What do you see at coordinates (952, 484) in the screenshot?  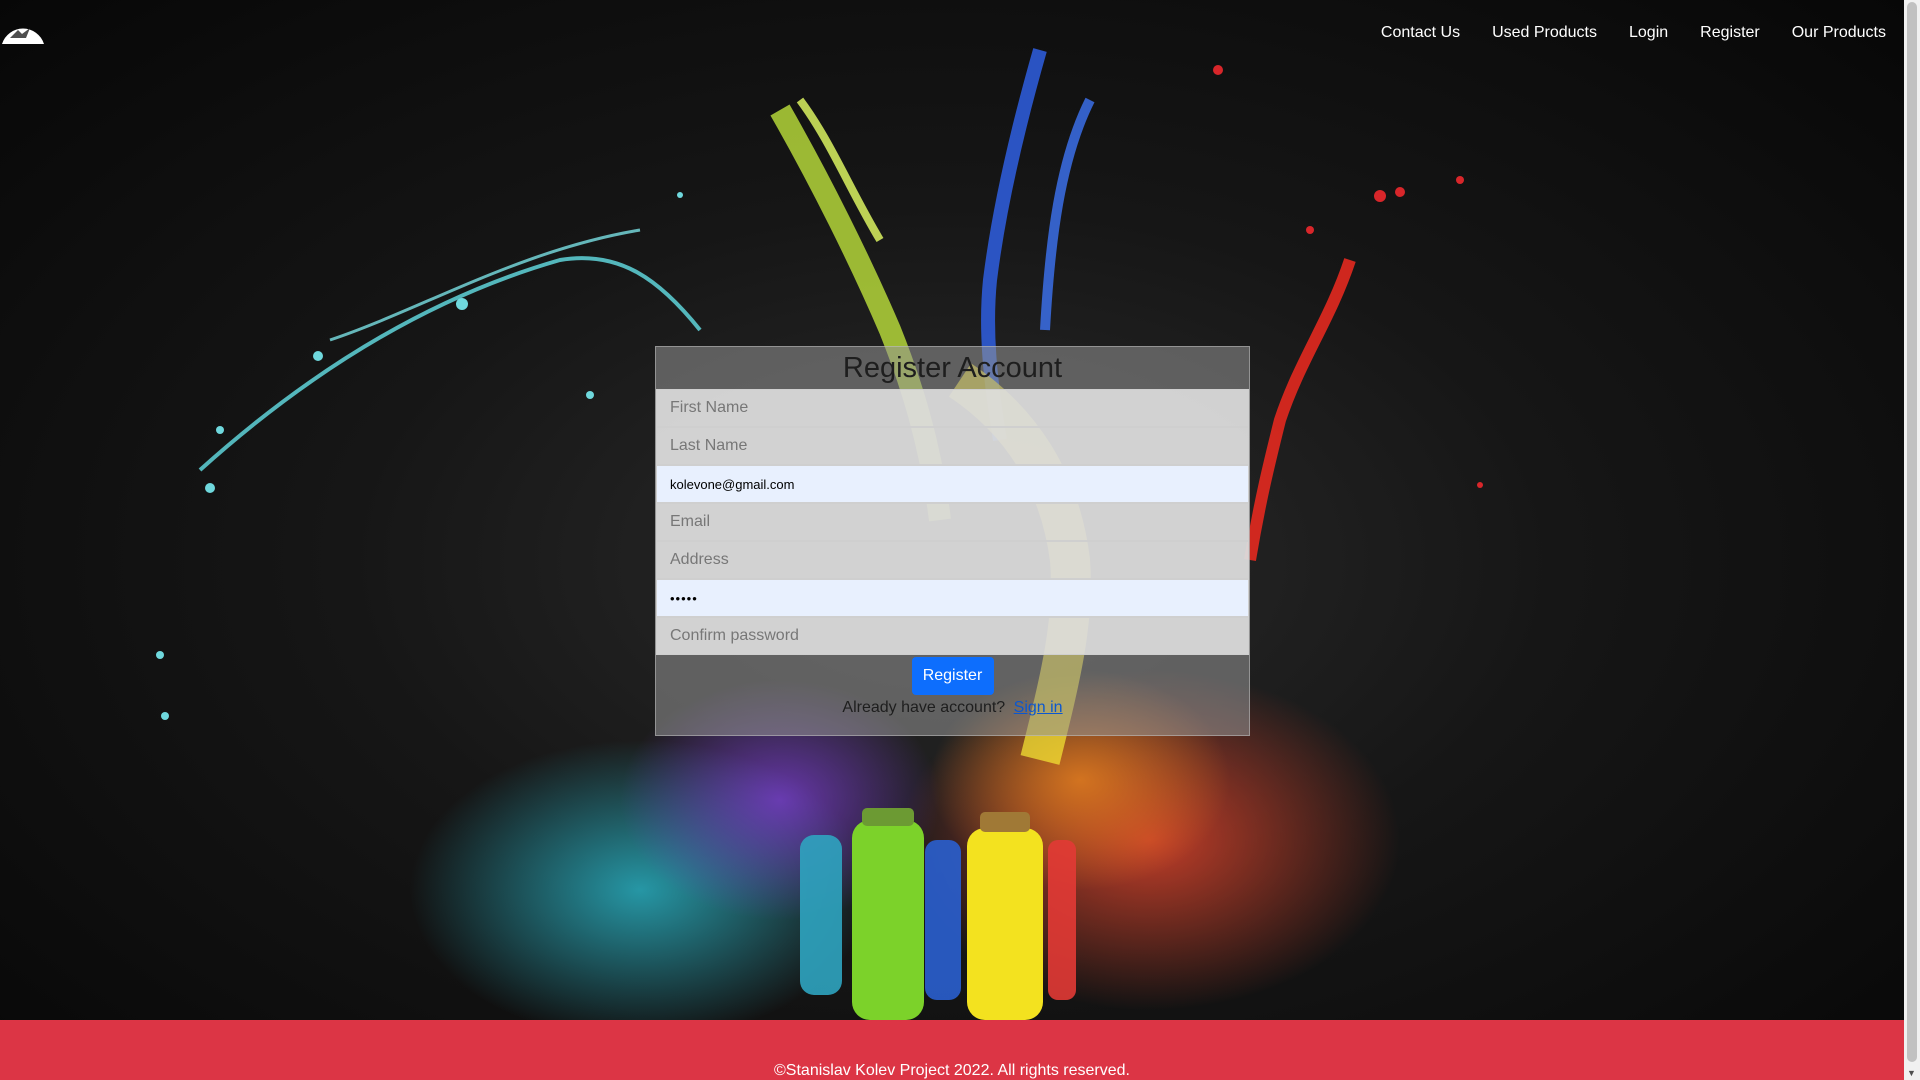 I see `username-field` at bounding box center [952, 484].